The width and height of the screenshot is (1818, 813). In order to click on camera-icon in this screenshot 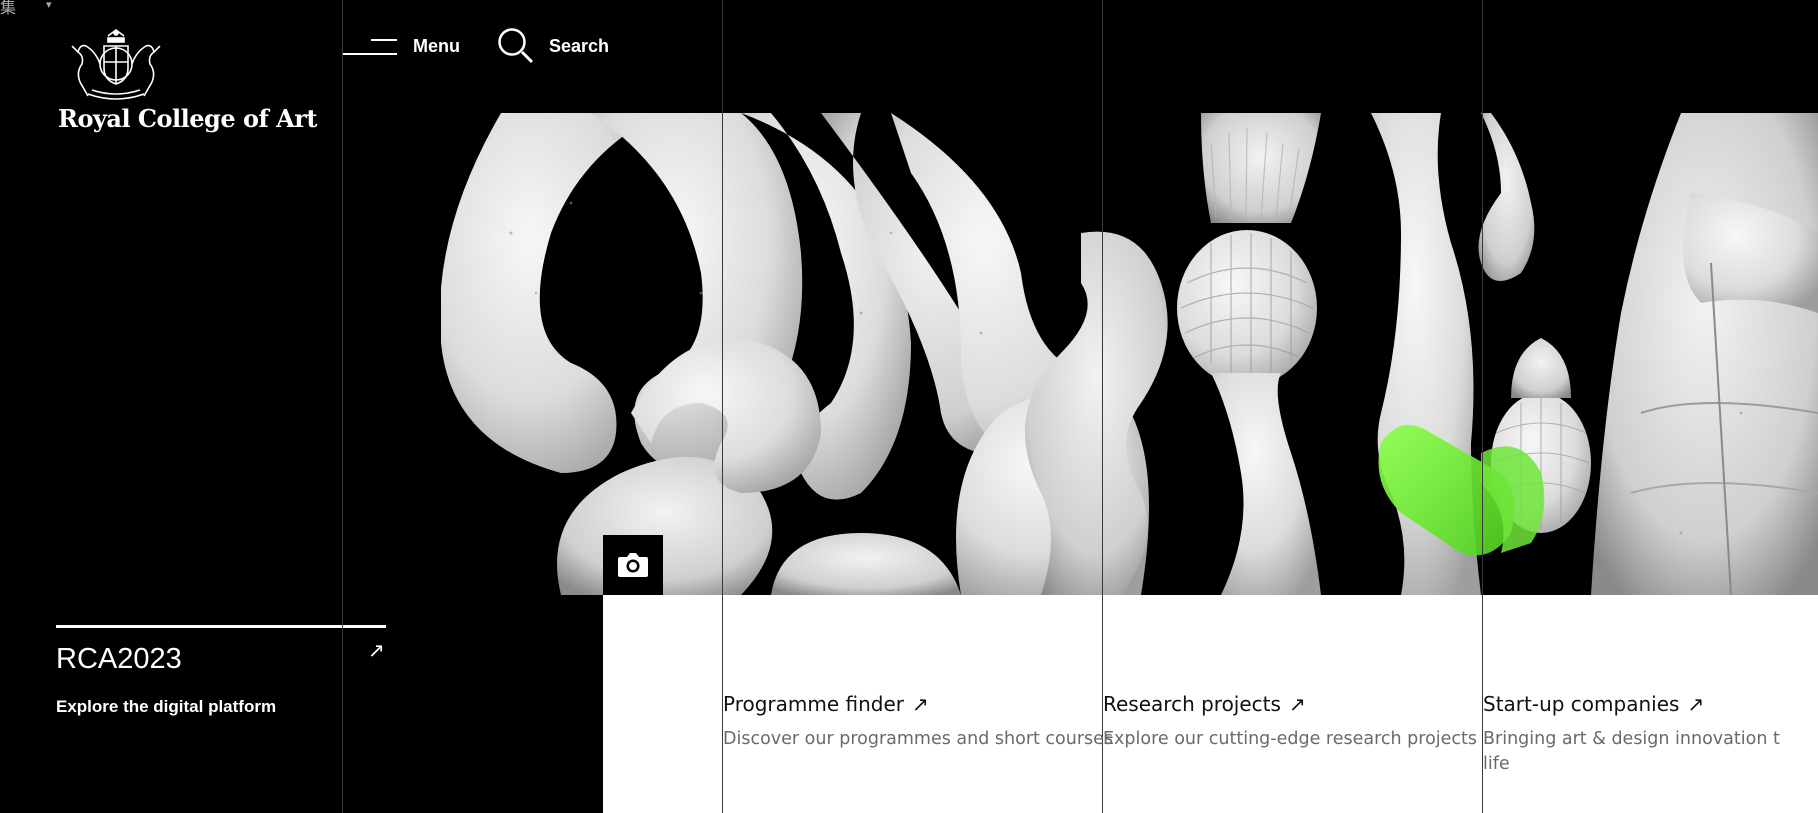, I will do `click(633, 565)`.